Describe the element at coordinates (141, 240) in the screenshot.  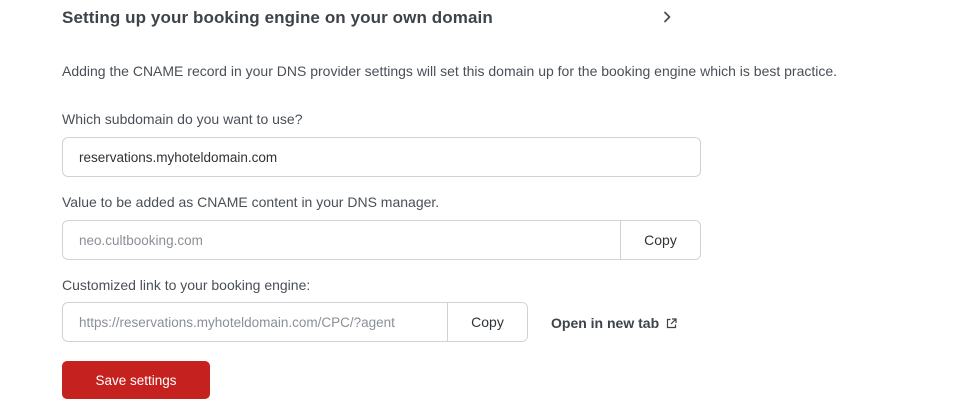
I see `cname-value: neo.cultbooking.com` at that location.